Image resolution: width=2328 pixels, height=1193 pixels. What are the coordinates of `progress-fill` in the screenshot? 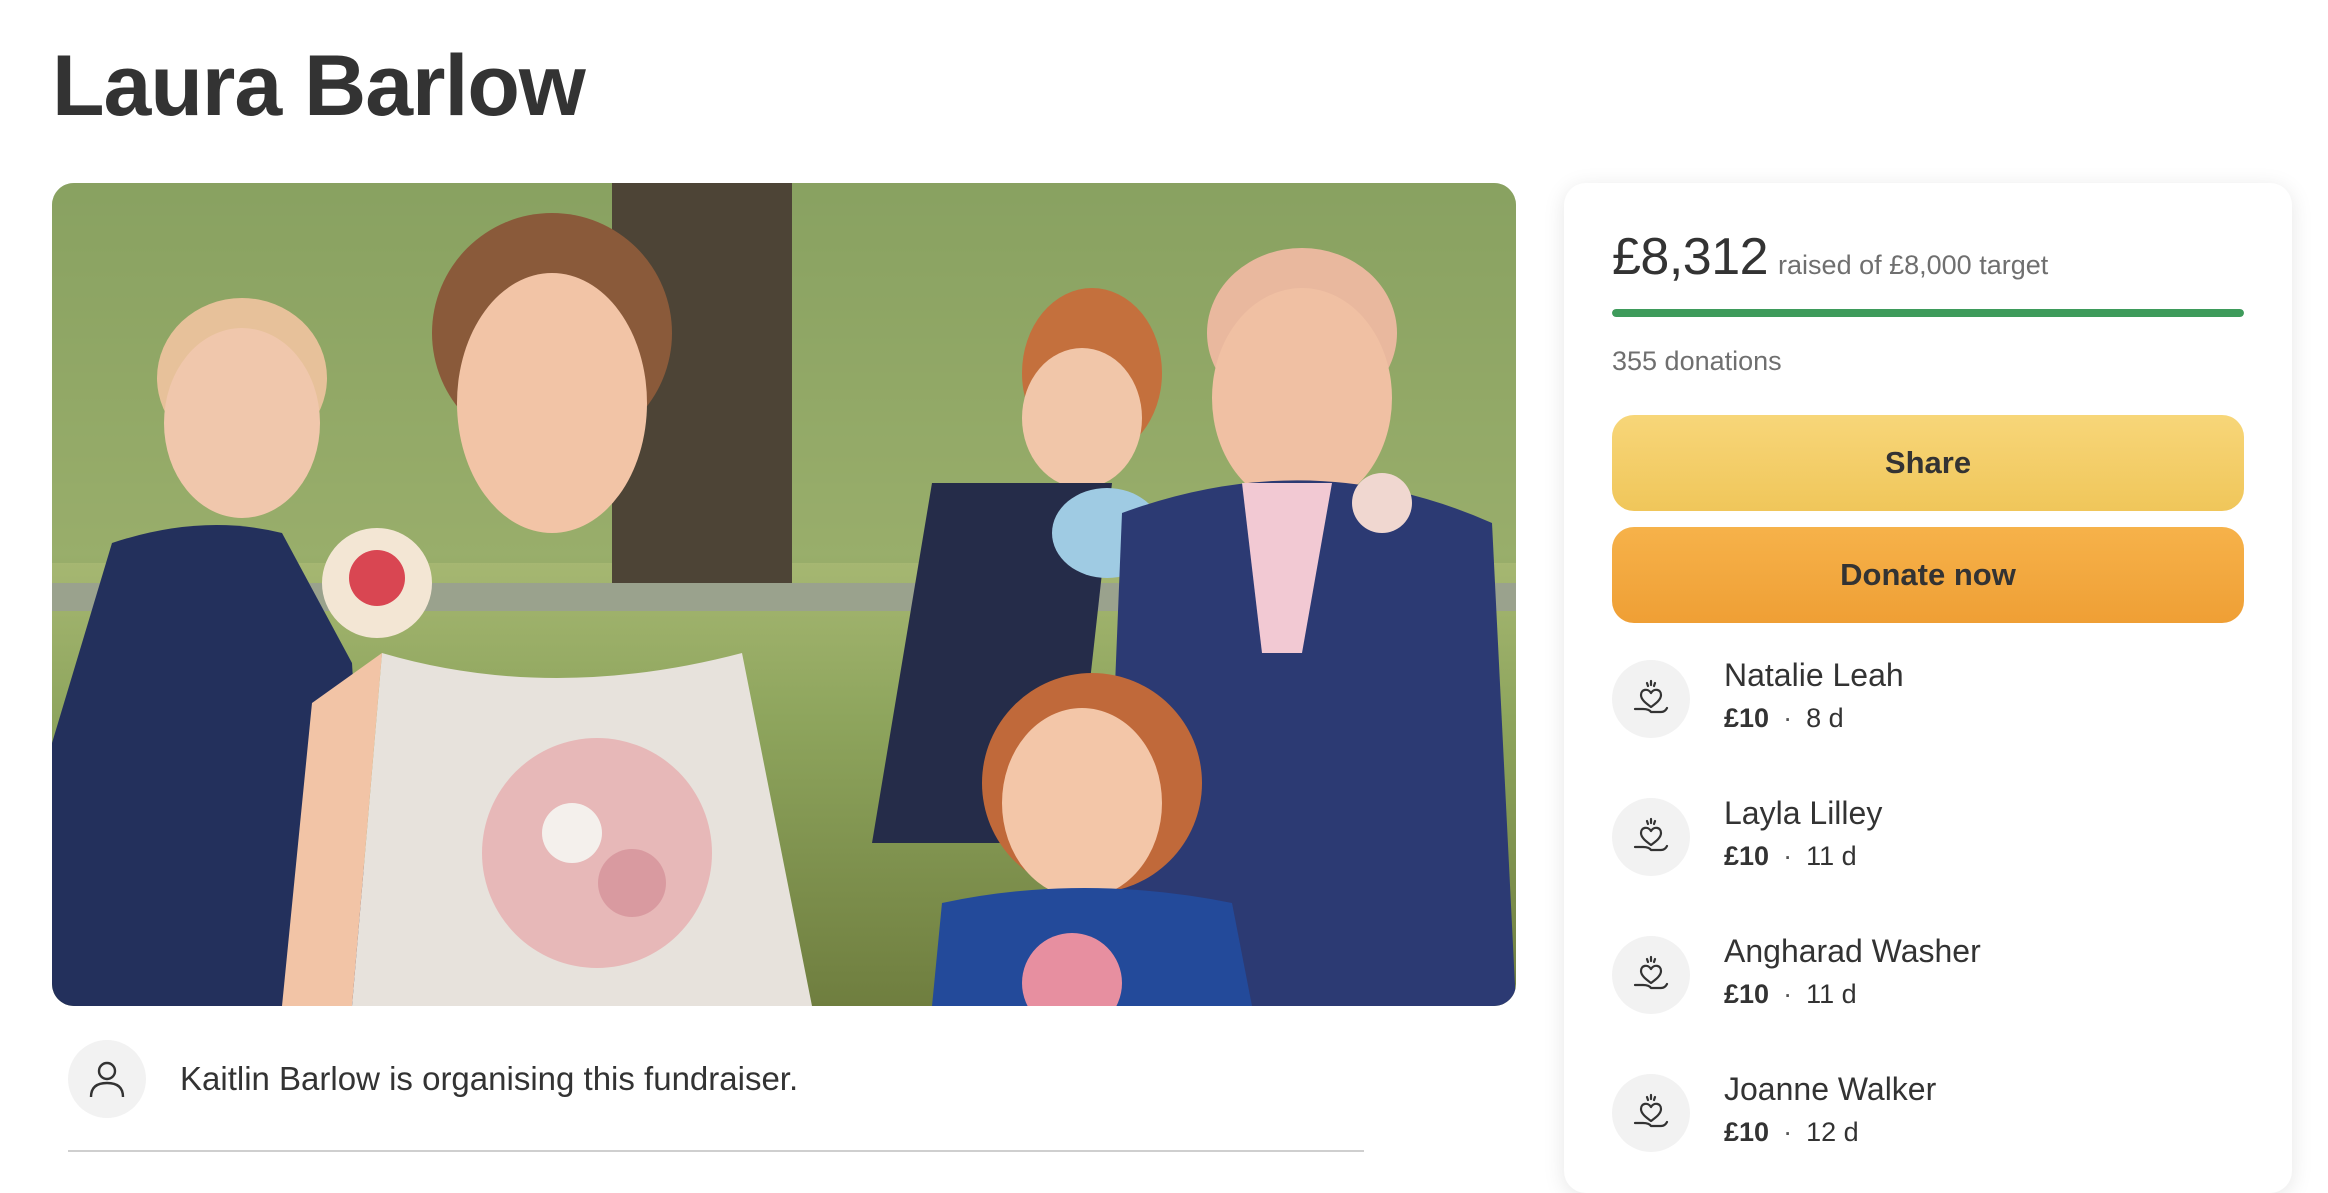 It's located at (1928, 313).